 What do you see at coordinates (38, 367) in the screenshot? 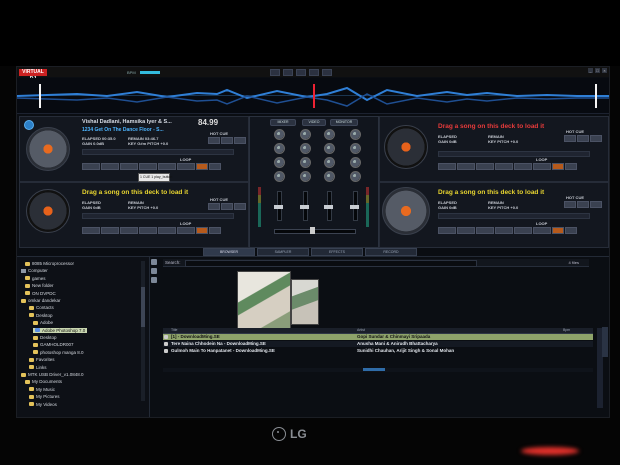
I see `folder-tree-item: Links` at bounding box center [38, 367].